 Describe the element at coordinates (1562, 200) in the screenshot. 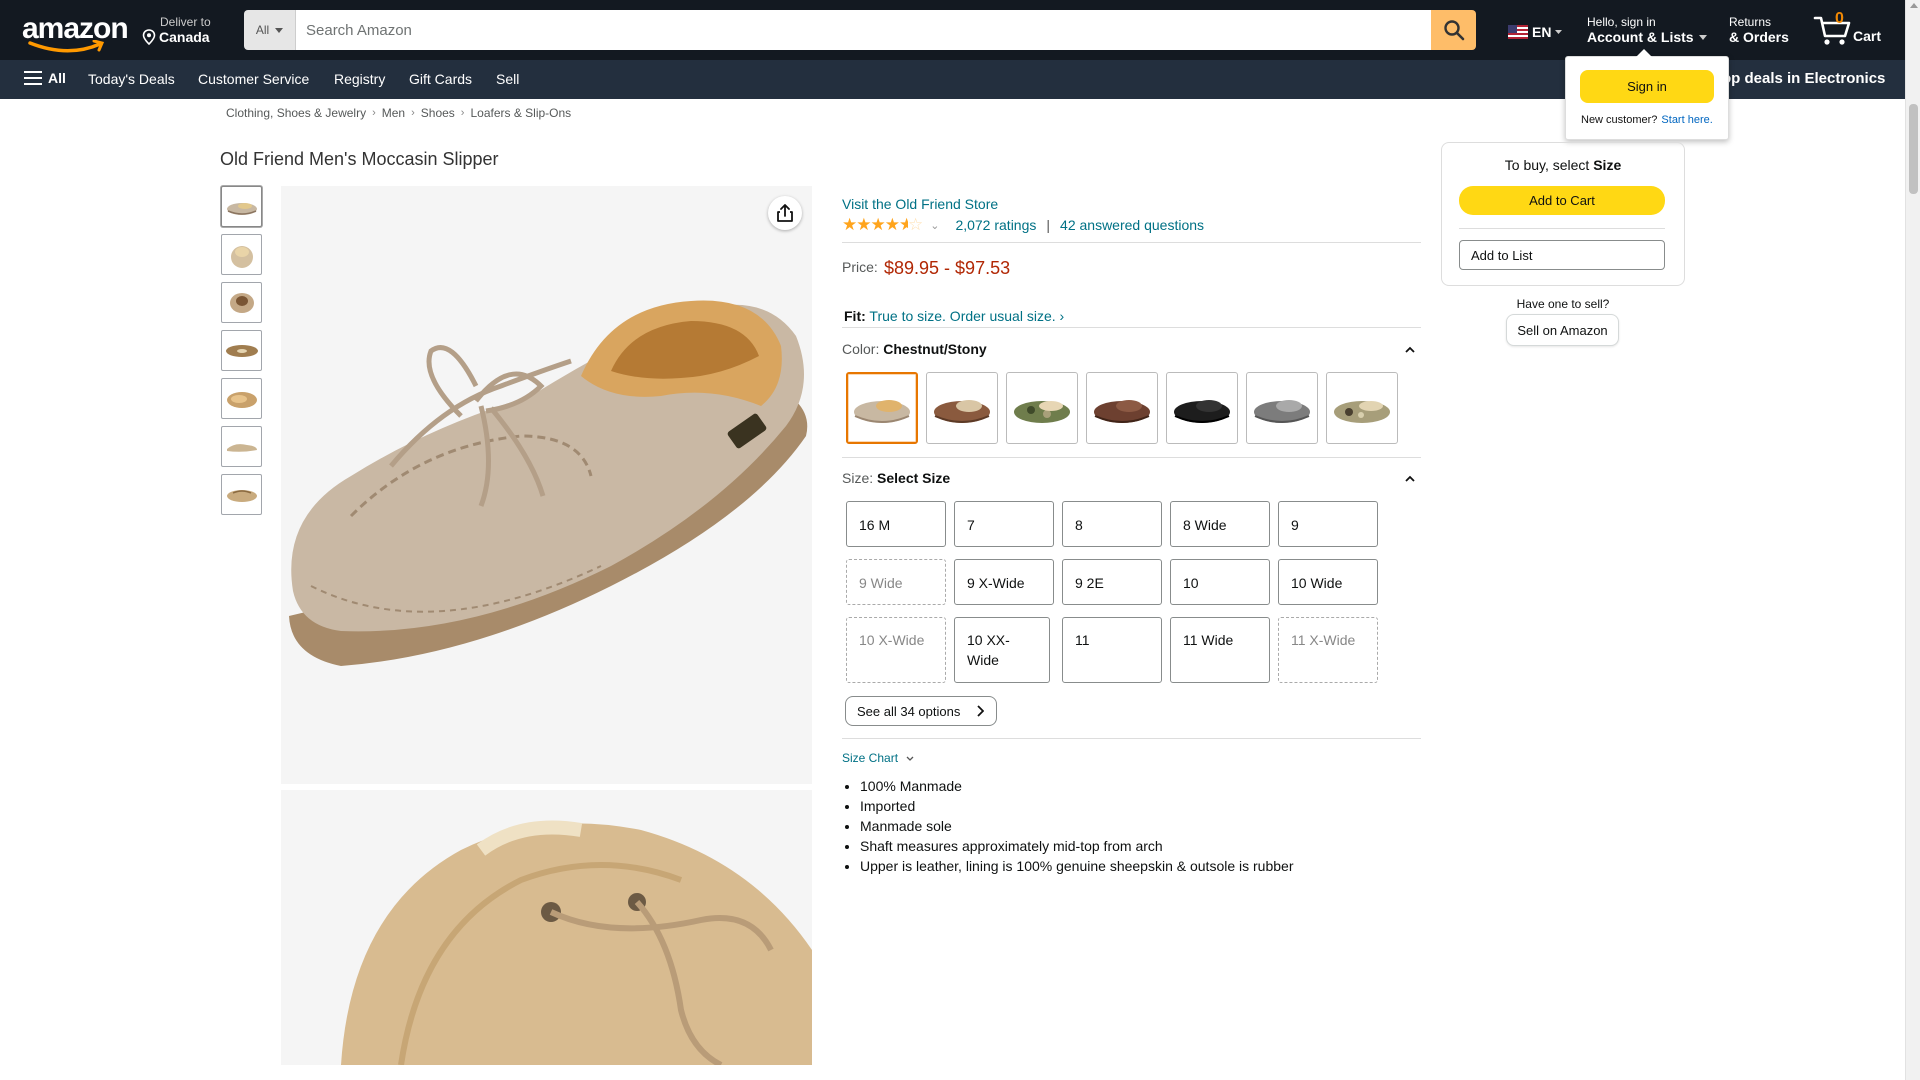

I see `add-to-cart-button: Add to Cart` at that location.